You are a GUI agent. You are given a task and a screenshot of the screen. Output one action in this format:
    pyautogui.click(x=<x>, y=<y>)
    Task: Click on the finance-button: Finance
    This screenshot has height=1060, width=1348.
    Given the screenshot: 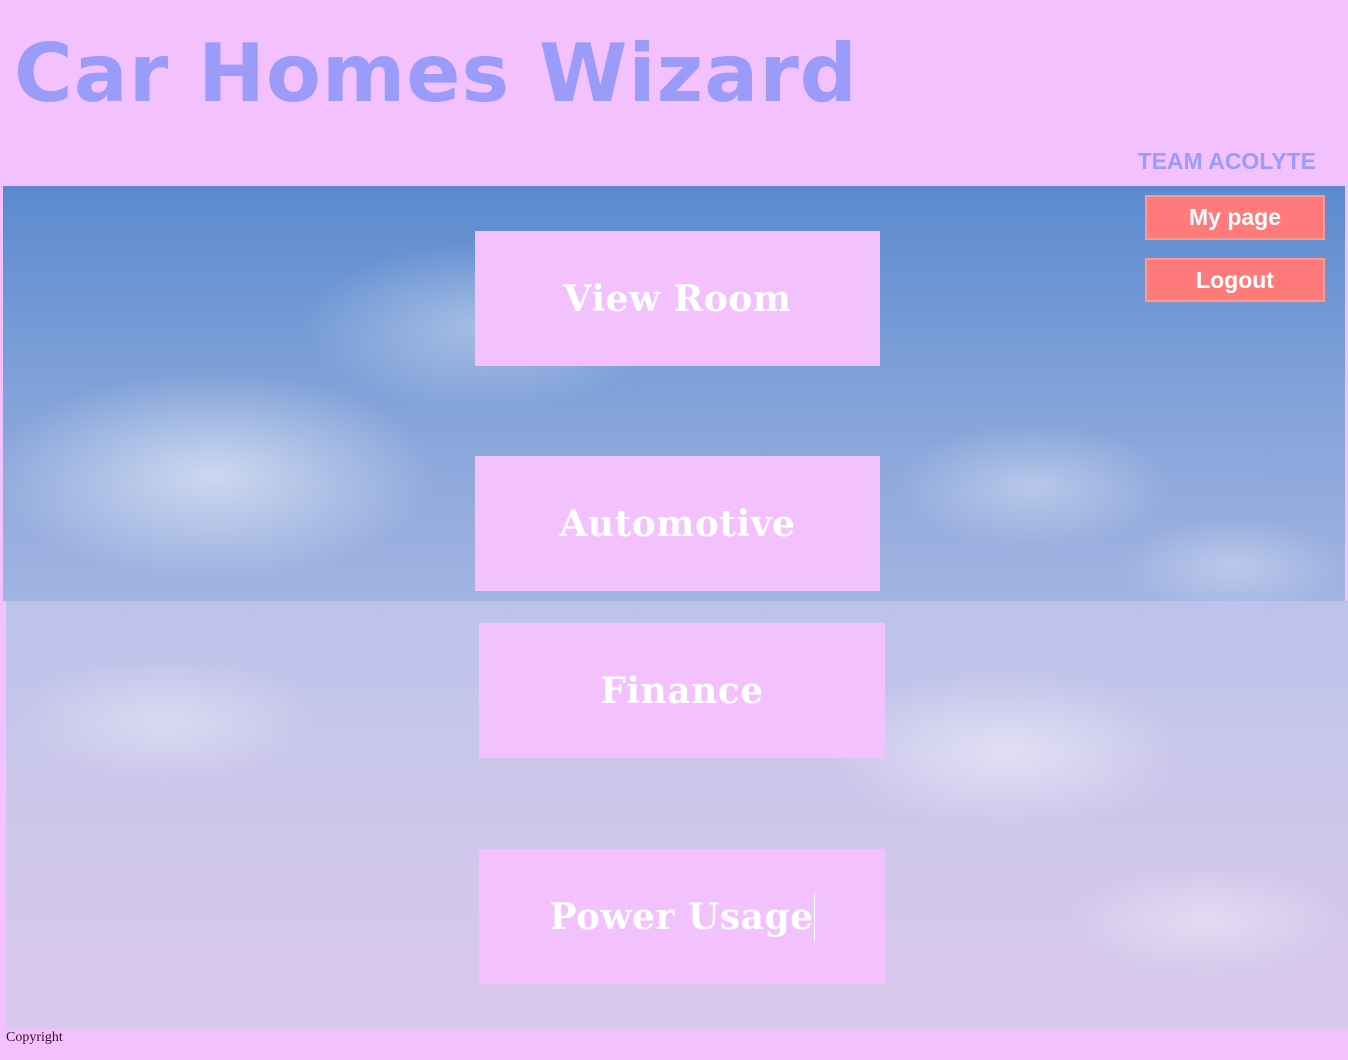 What is the action you would take?
    pyautogui.click(x=682, y=690)
    